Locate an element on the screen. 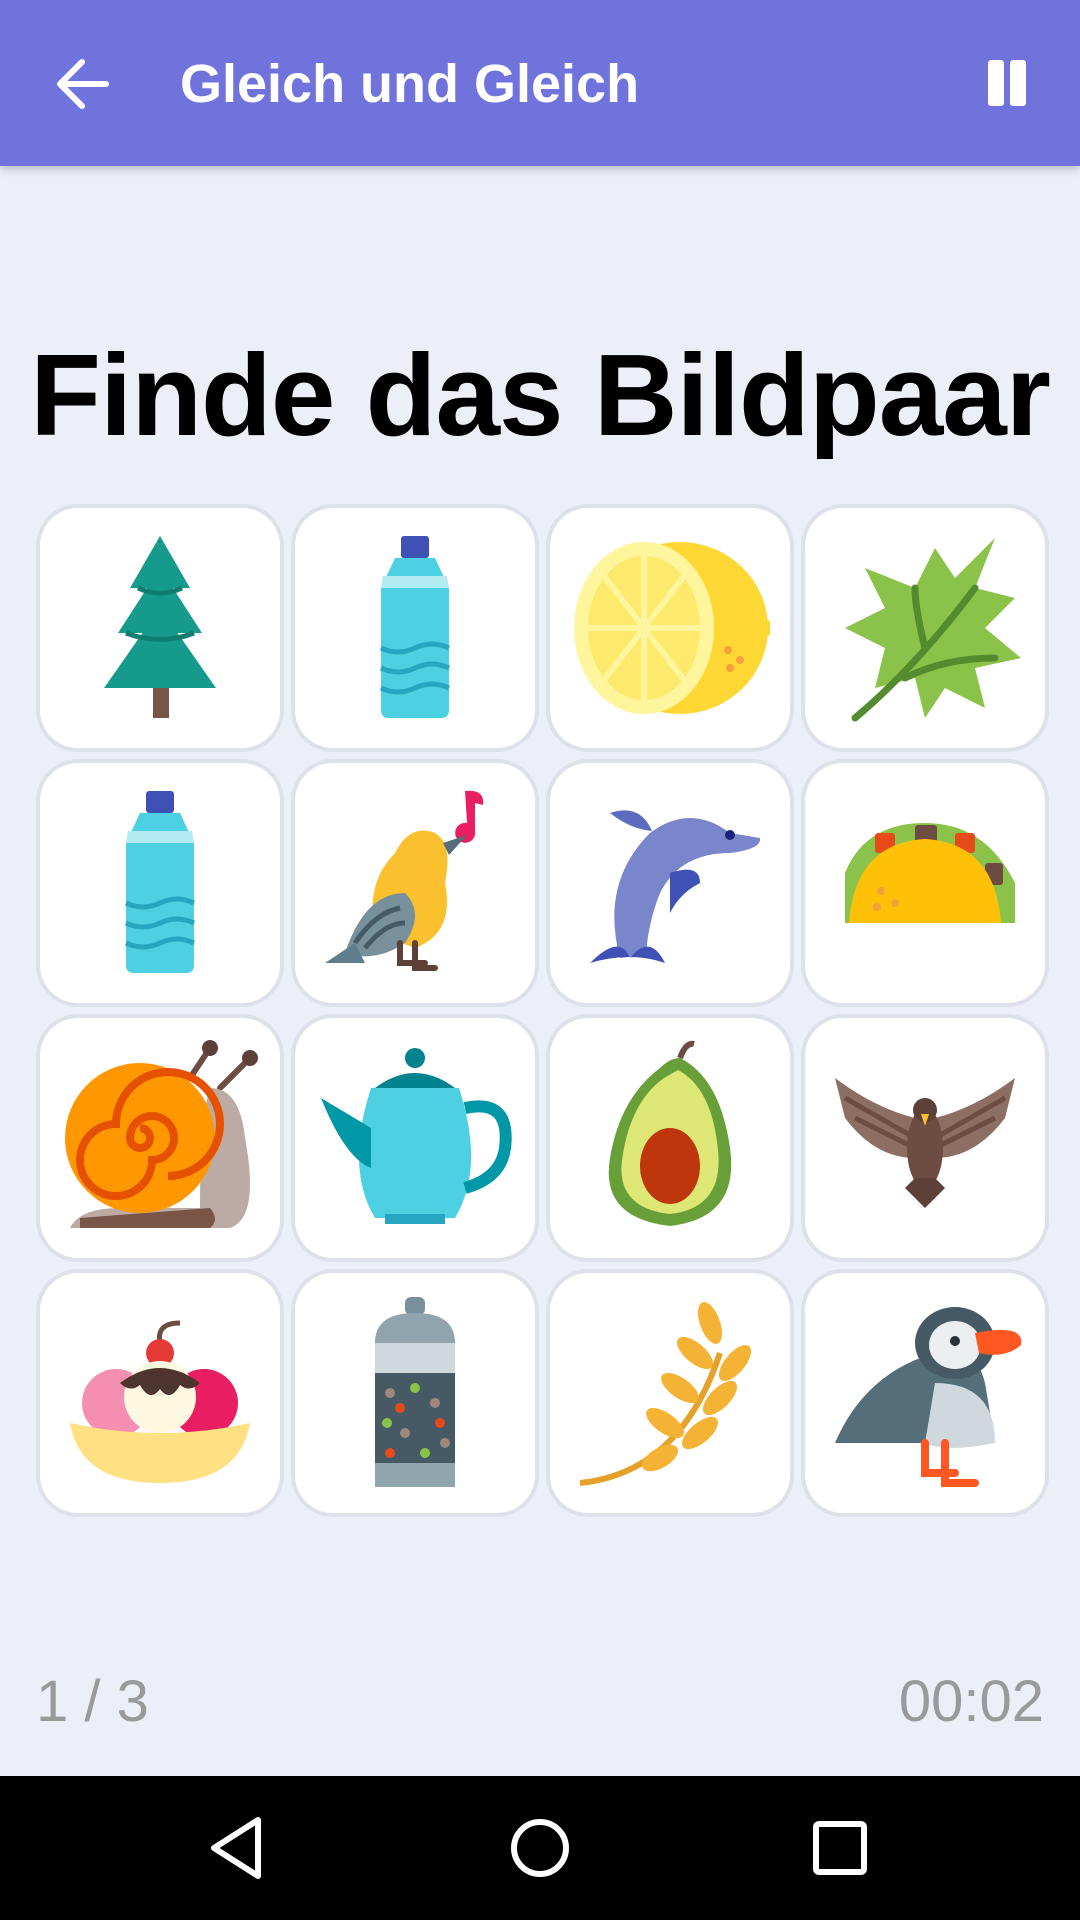 This screenshot has height=1920, width=1080. nav-recents-button is located at coordinates (840, 1848).